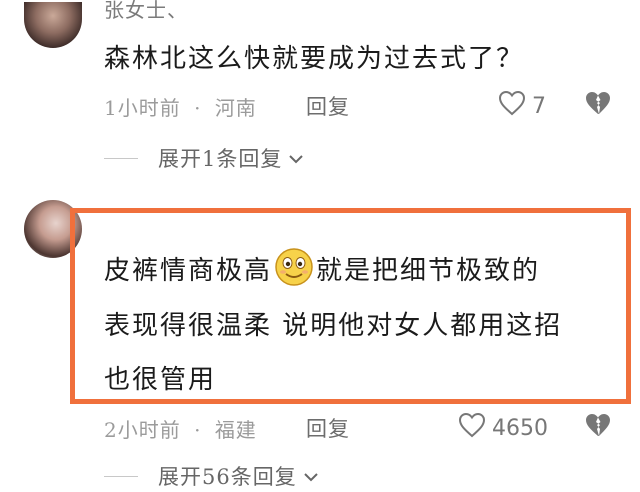  I want to click on comment-time: 2小时前, so click(142, 430).